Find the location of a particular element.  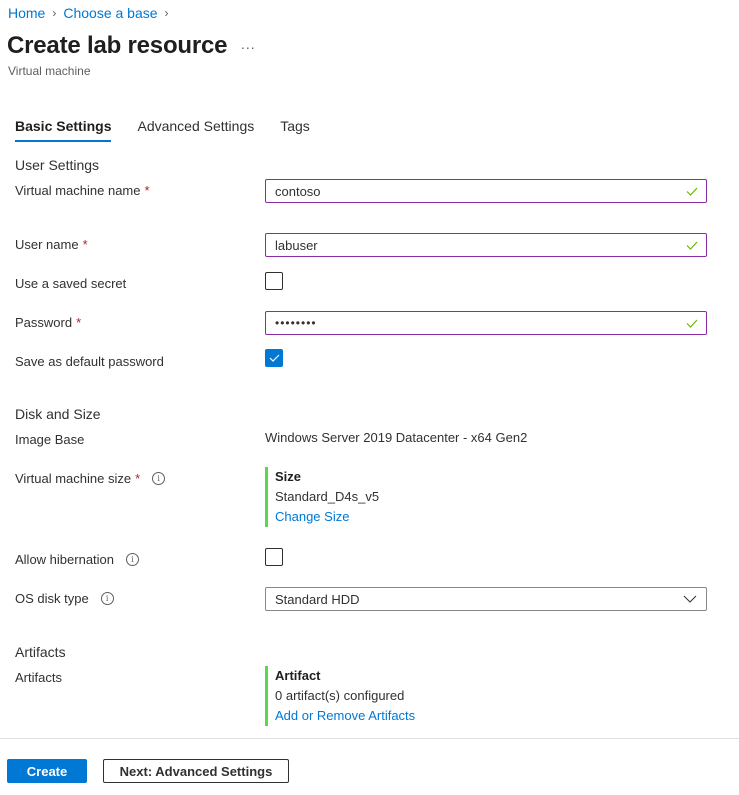

vm-size-card: Size Standard_D4s_v5 Change Size is located at coordinates (322, 497).